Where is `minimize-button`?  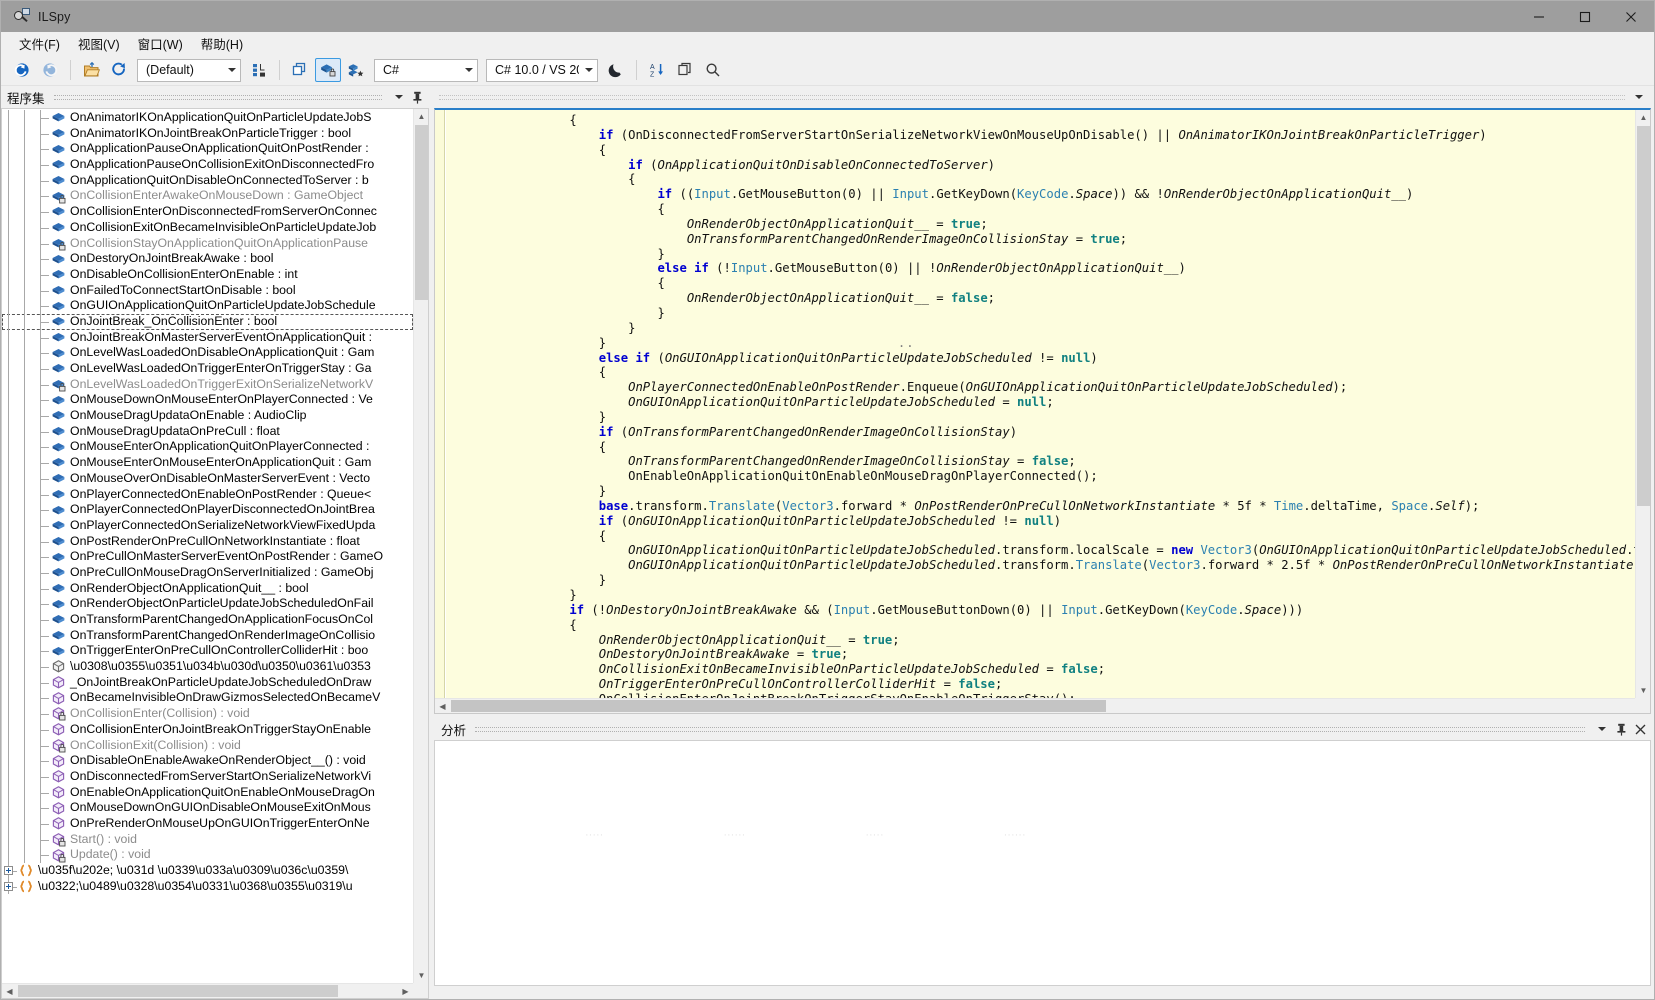 minimize-button is located at coordinates (1539, 16).